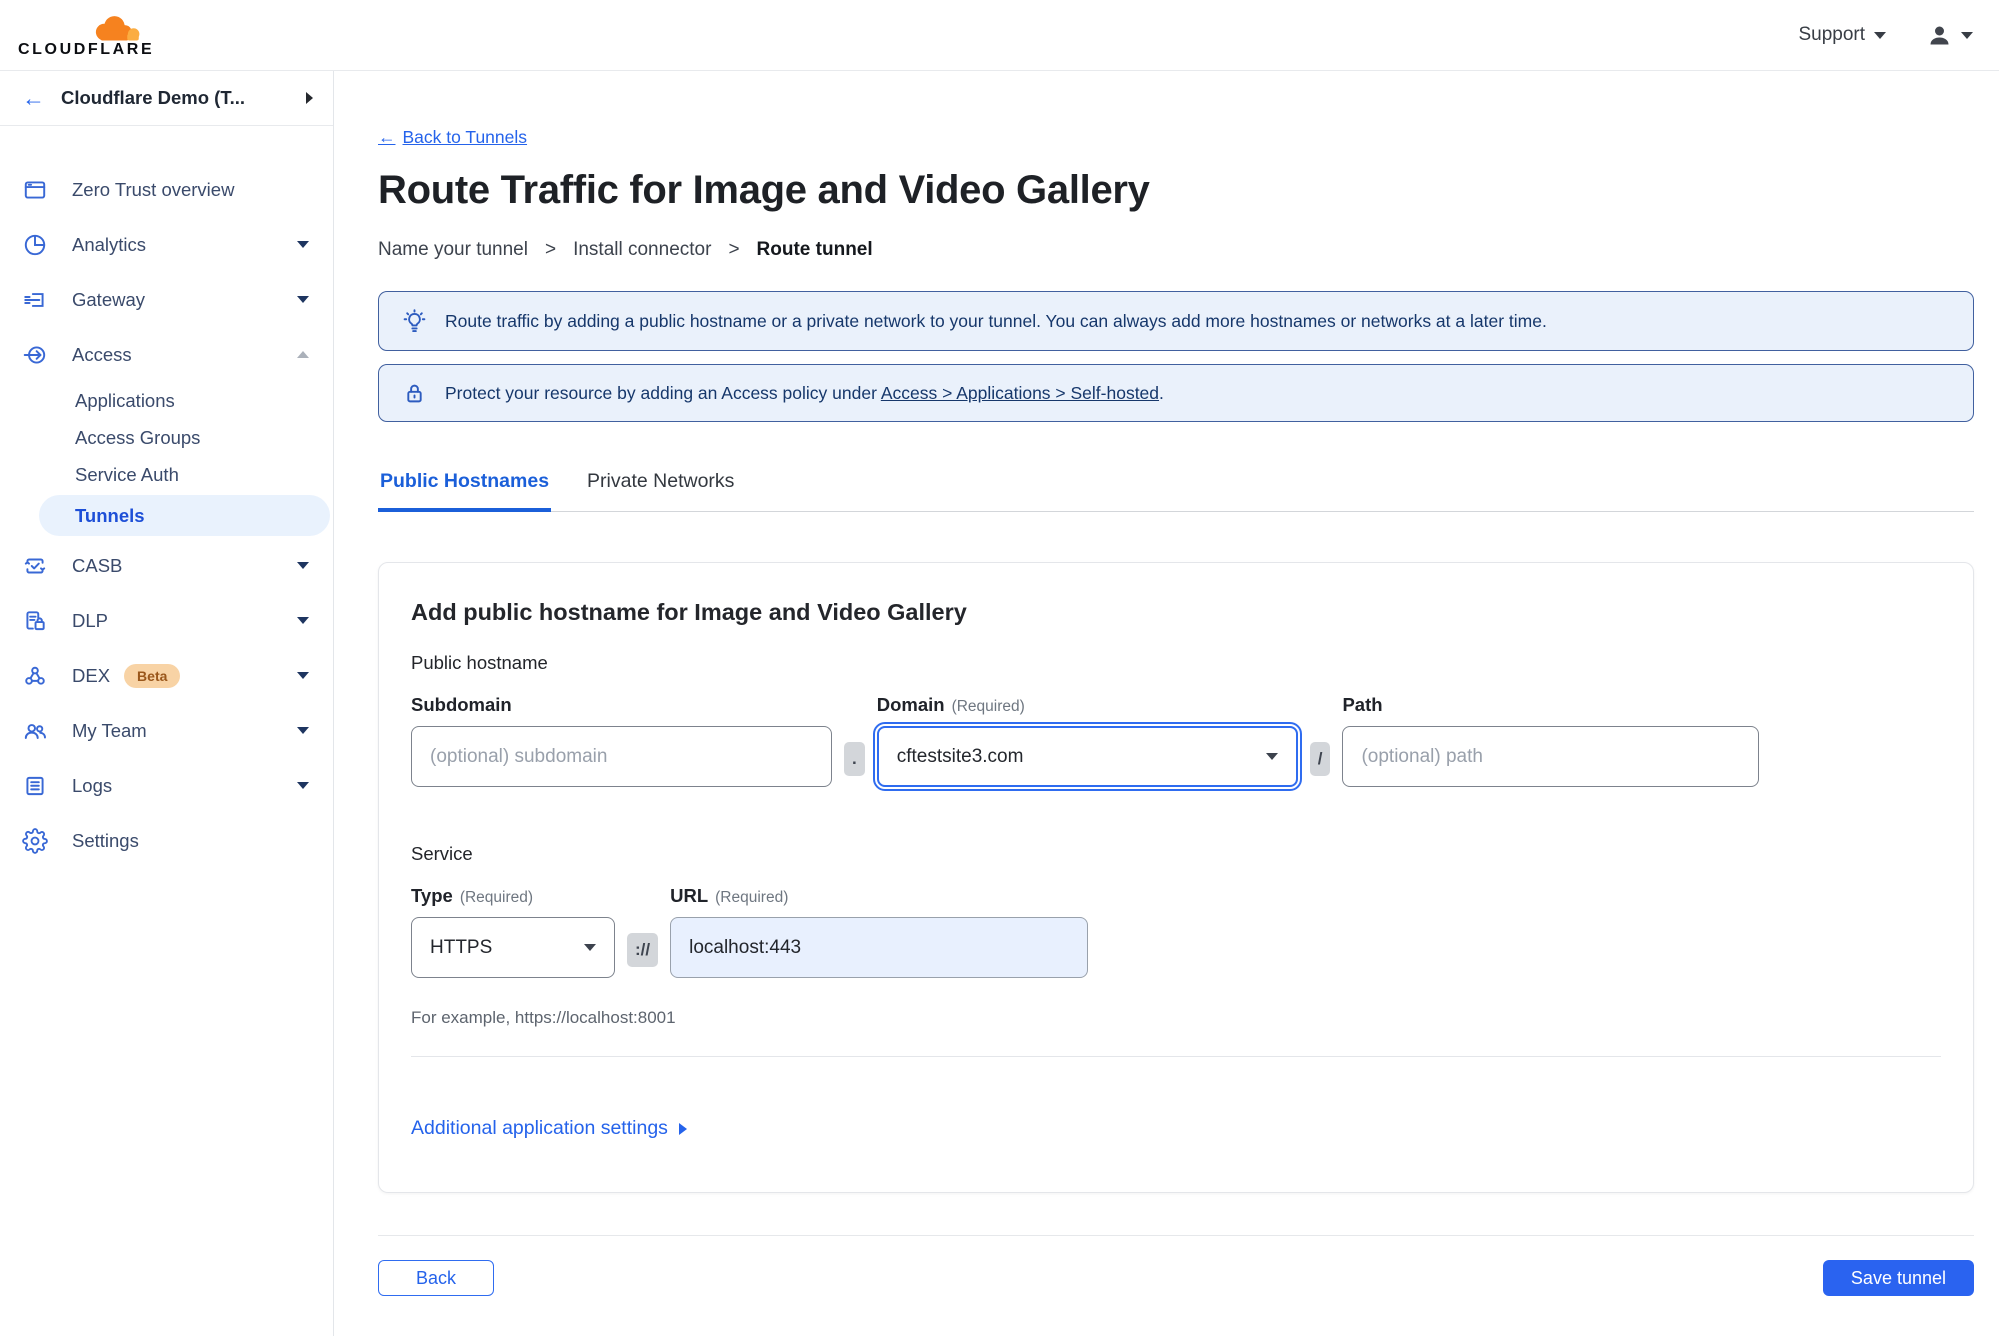  Describe the element at coordinates (92, 785) in the screenshot. I see `sidebar-item-label: Logs` at that location.